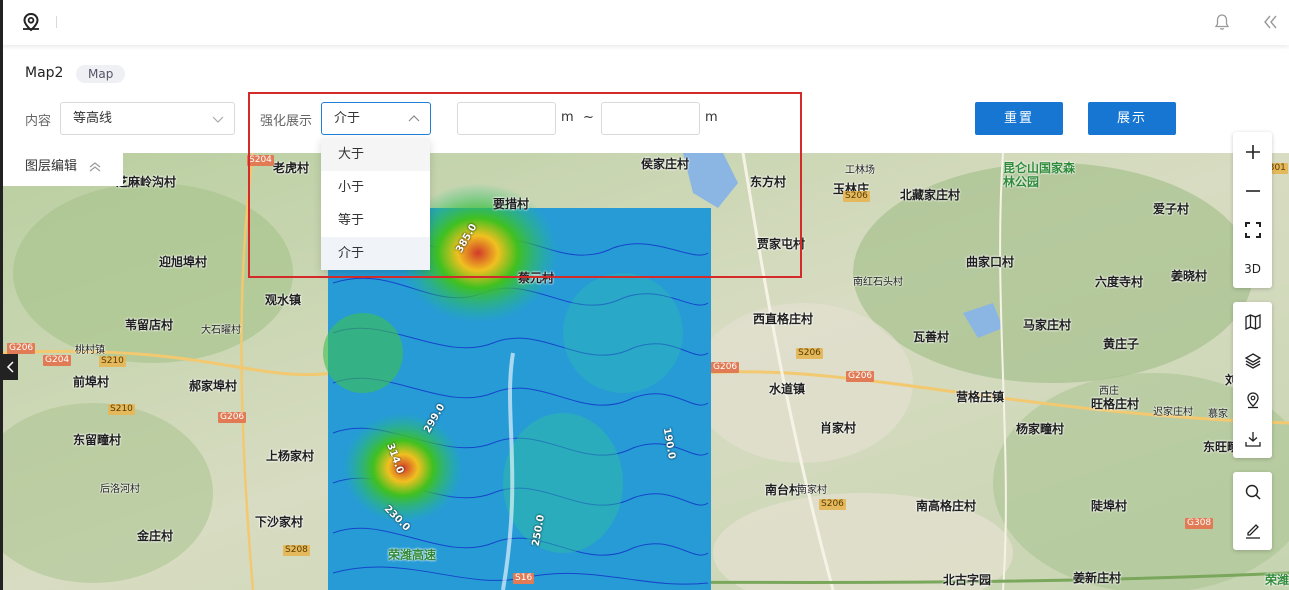 The image size is (1289, 590). I want to click on 3d-label: 3D, so click(1252, 268).